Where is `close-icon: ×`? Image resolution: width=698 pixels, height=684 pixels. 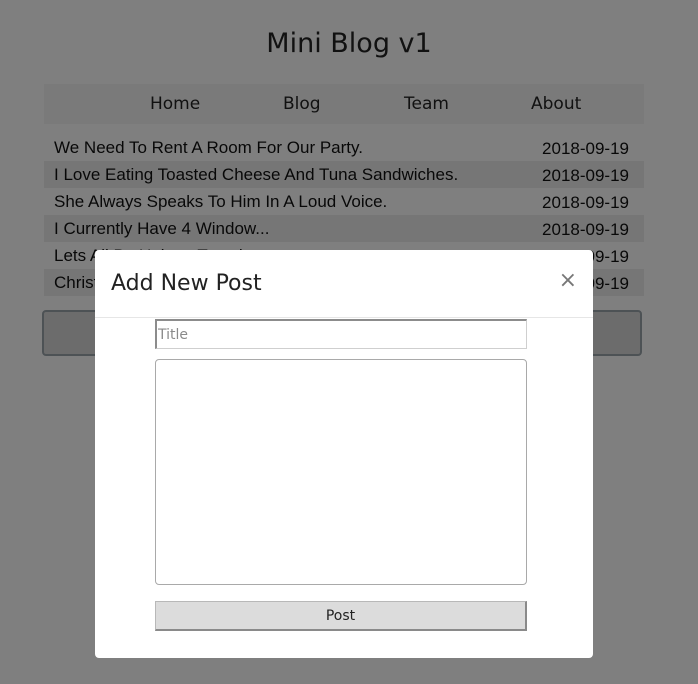
close-icon: × is located at coordinates (568, 281).